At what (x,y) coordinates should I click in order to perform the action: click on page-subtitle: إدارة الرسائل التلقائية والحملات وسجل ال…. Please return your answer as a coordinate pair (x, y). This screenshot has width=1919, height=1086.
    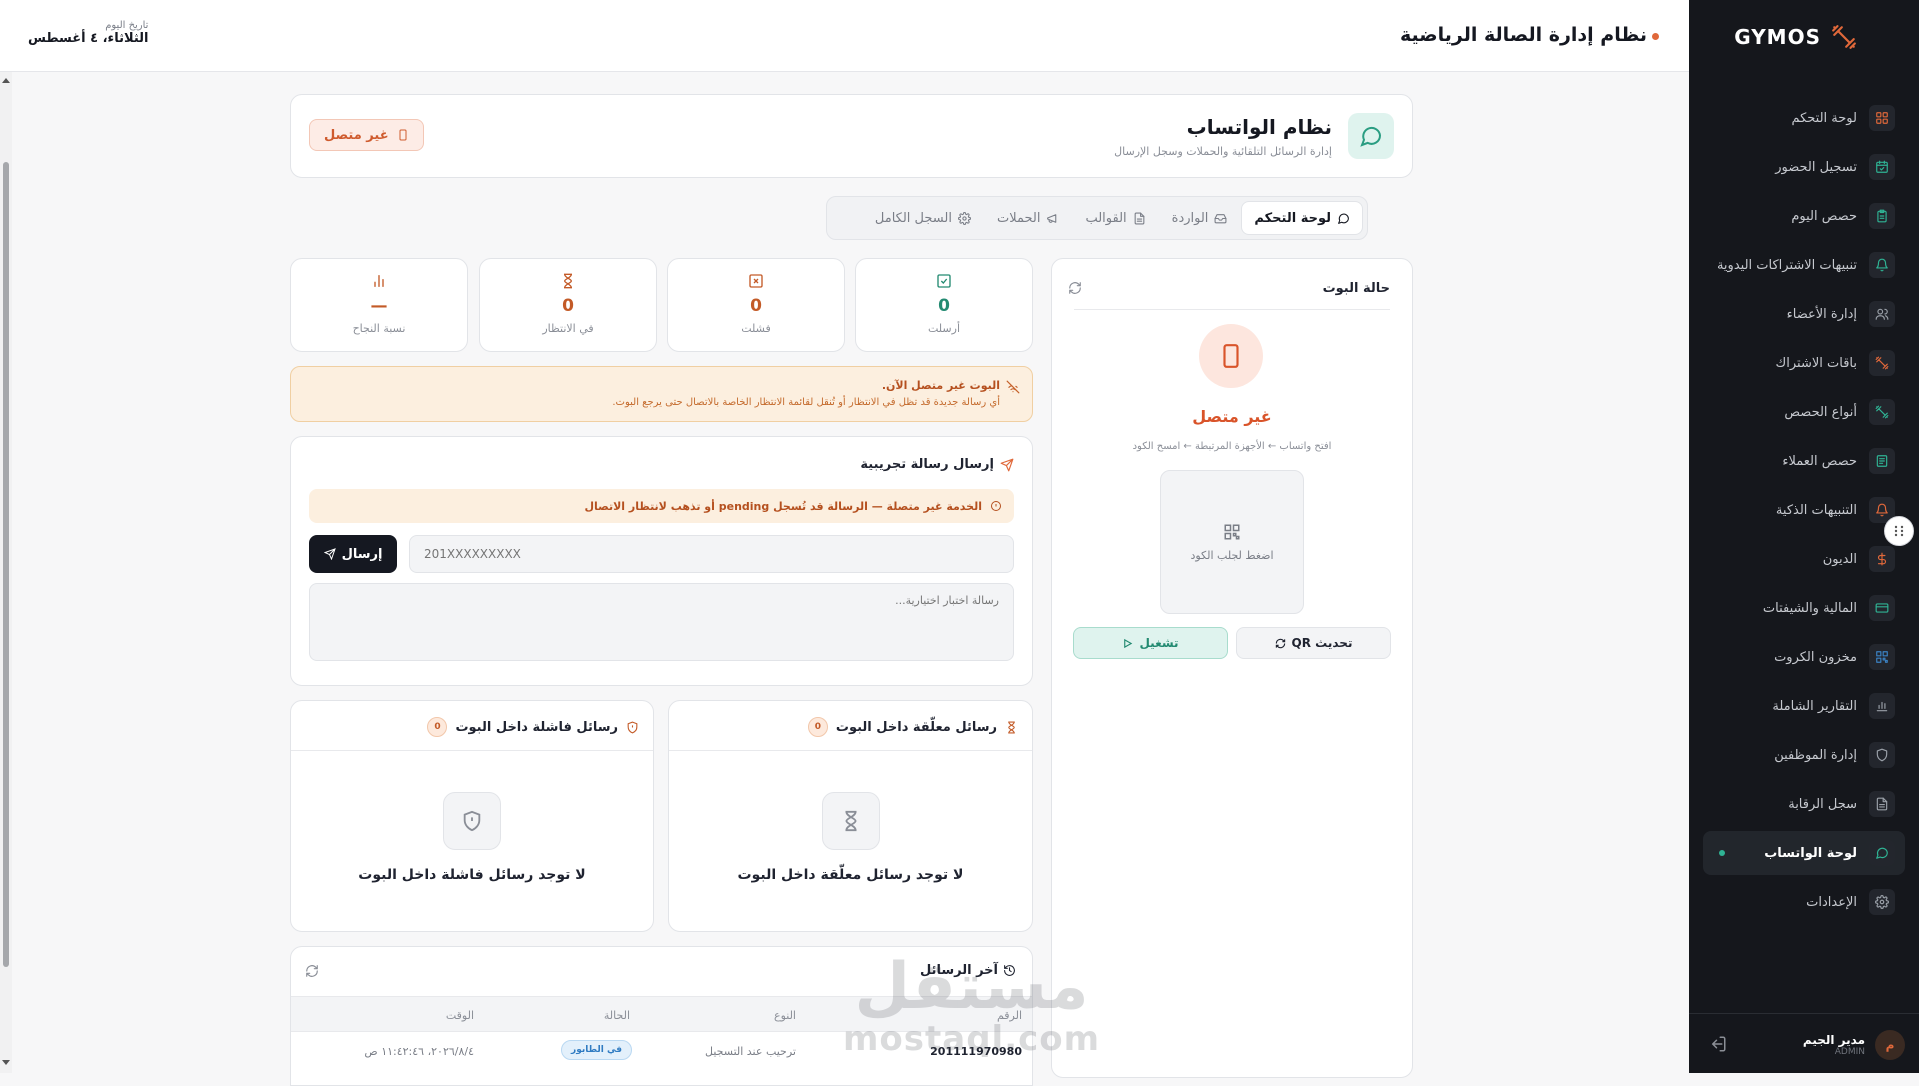
    Looking at the image, I should click on (1223, 151).